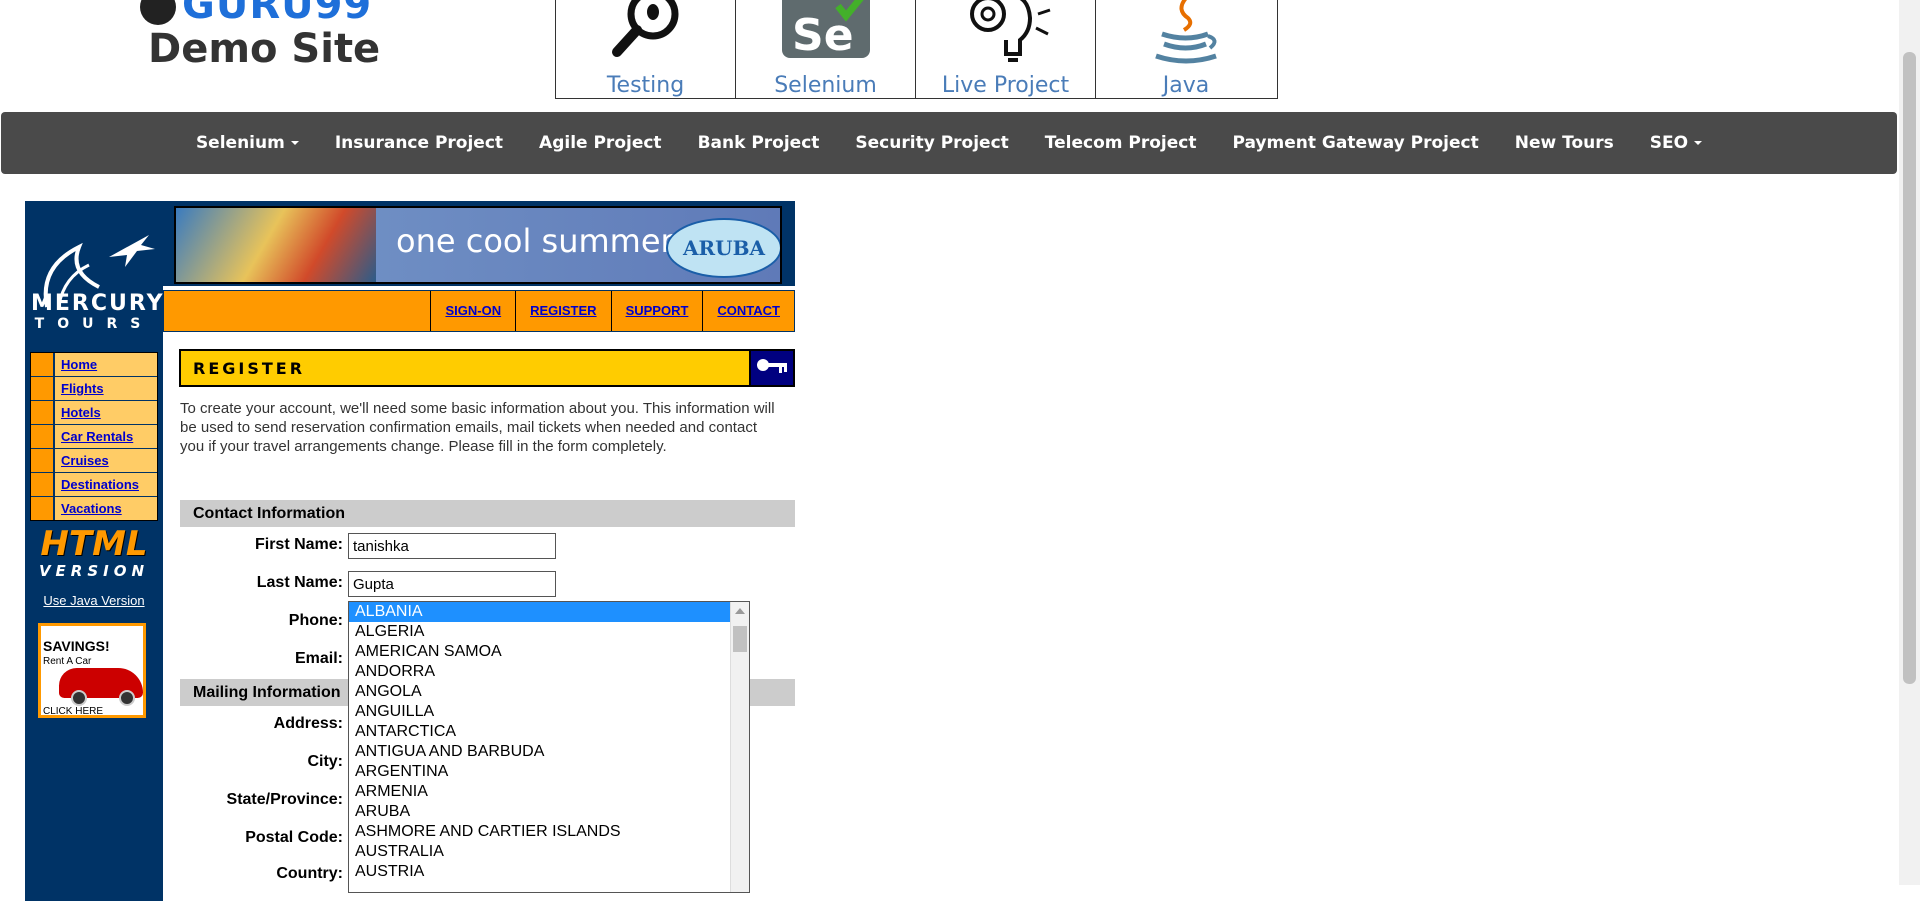 This screenshot has width=1920, height=901. Describe the element at coordinates (309, 873) in the screenshot. I see `country-label: Country:` at that location.